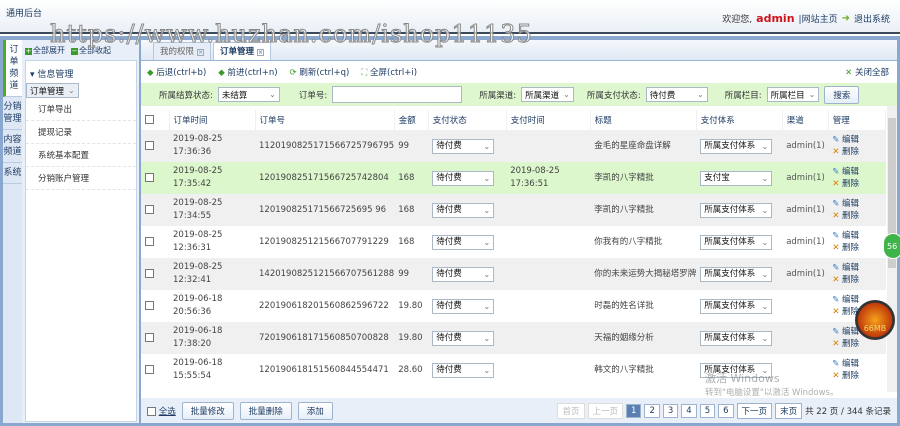 This screenshot has width=900, height=426. Describe the element at coordinates (891, 246) in the screenshot. I see `floating-badge: 56` at that location.